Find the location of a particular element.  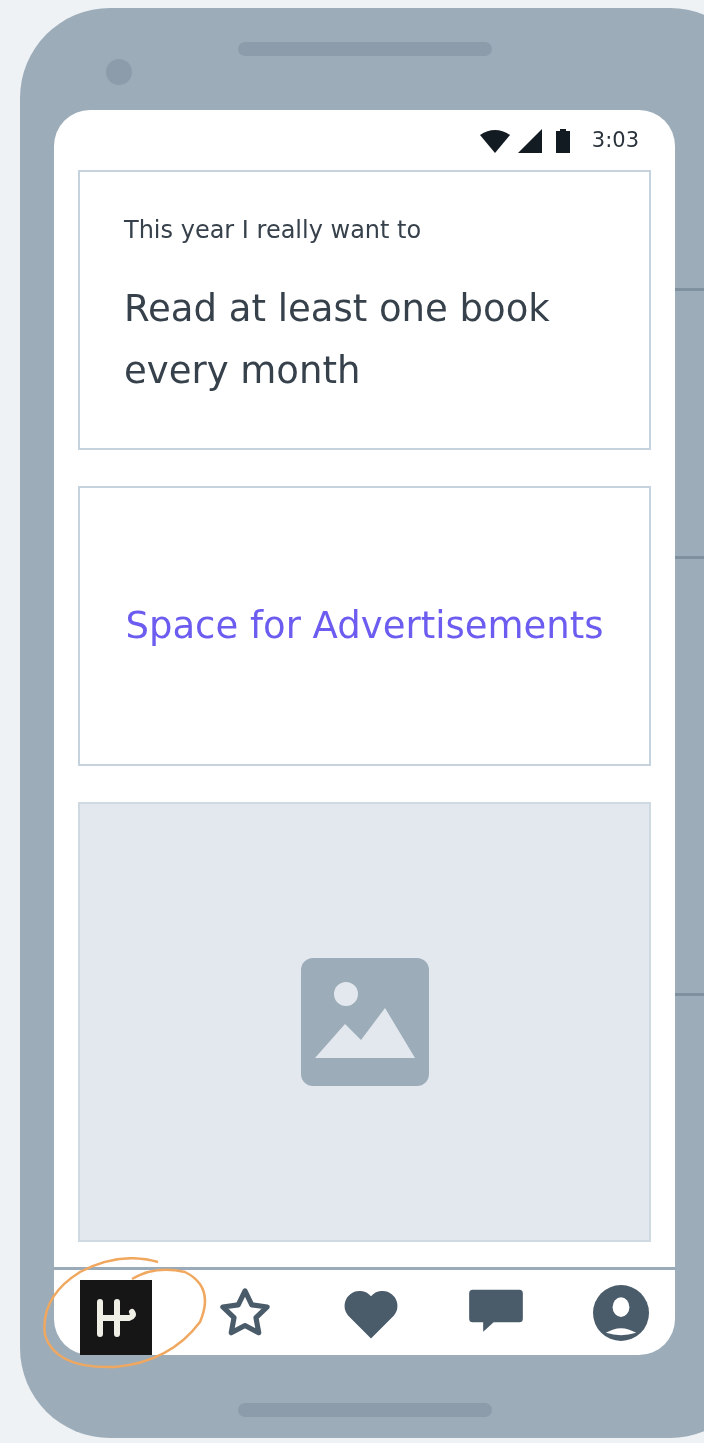

logo-icon is located at coordinates (116, 1317).